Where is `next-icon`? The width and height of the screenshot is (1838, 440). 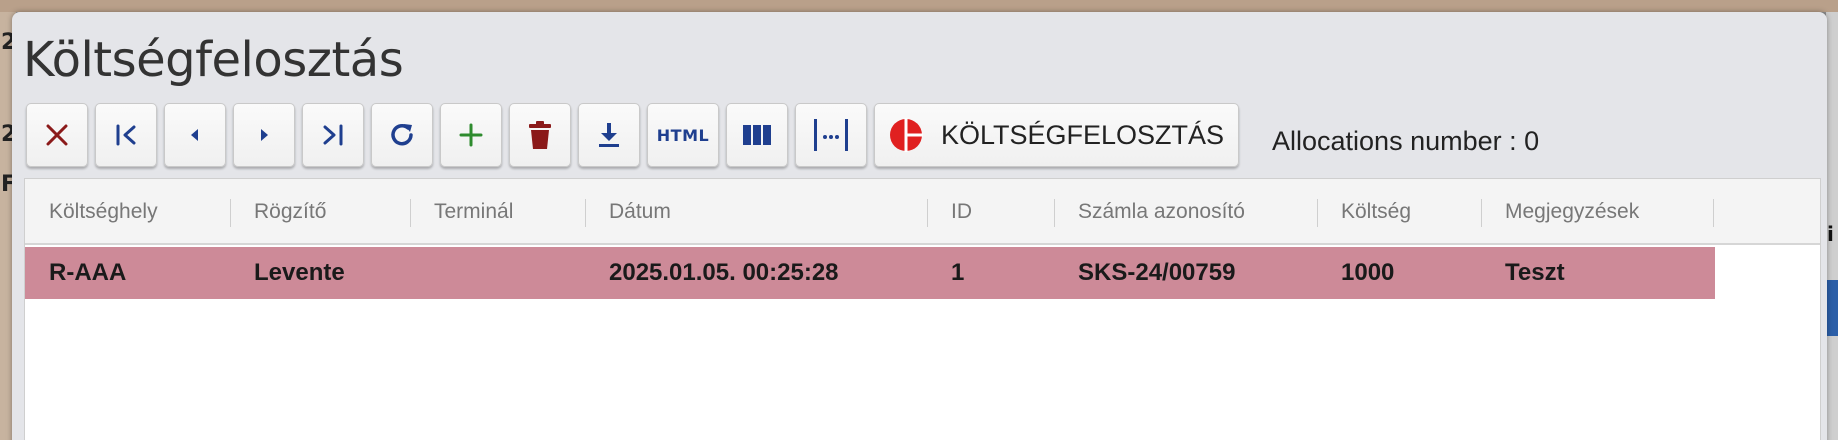
next-icon is located at coordinates (264, 135).